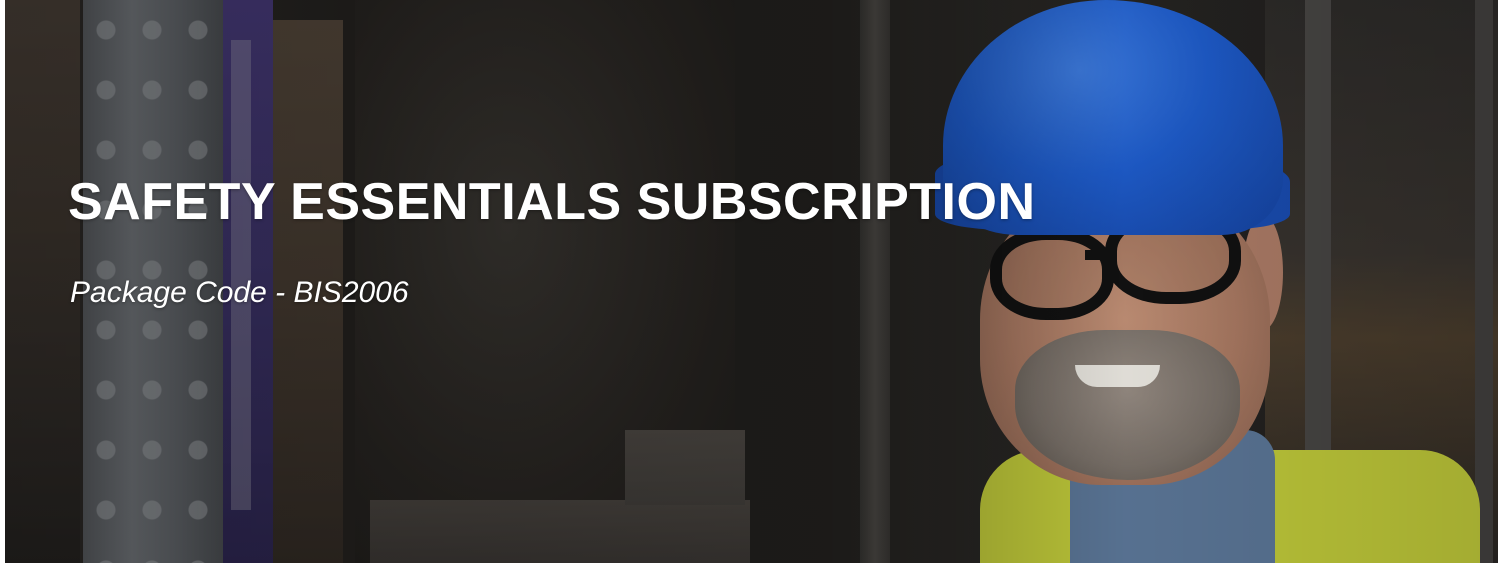 This screenshot has height=568, width=1503. What do you see at coordinates (239, 292) in the screenshot?
I see `package-code: Package Code - BIS2006` at bounding box center [239, 292].